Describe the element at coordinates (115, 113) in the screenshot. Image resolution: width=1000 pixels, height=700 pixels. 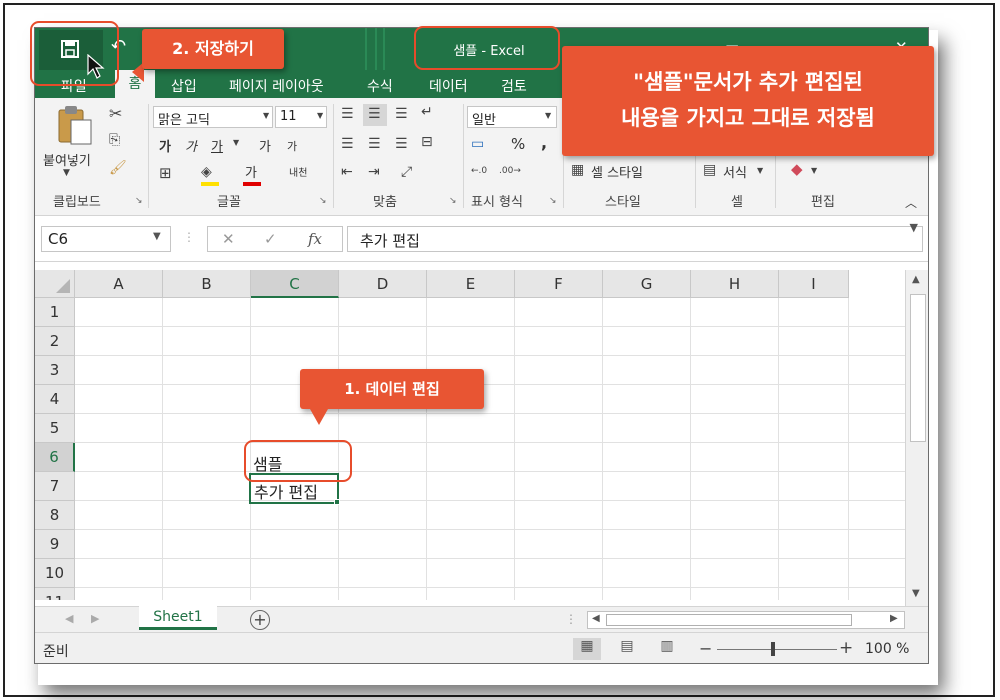
I see `cut-icon: ✂` at that location.